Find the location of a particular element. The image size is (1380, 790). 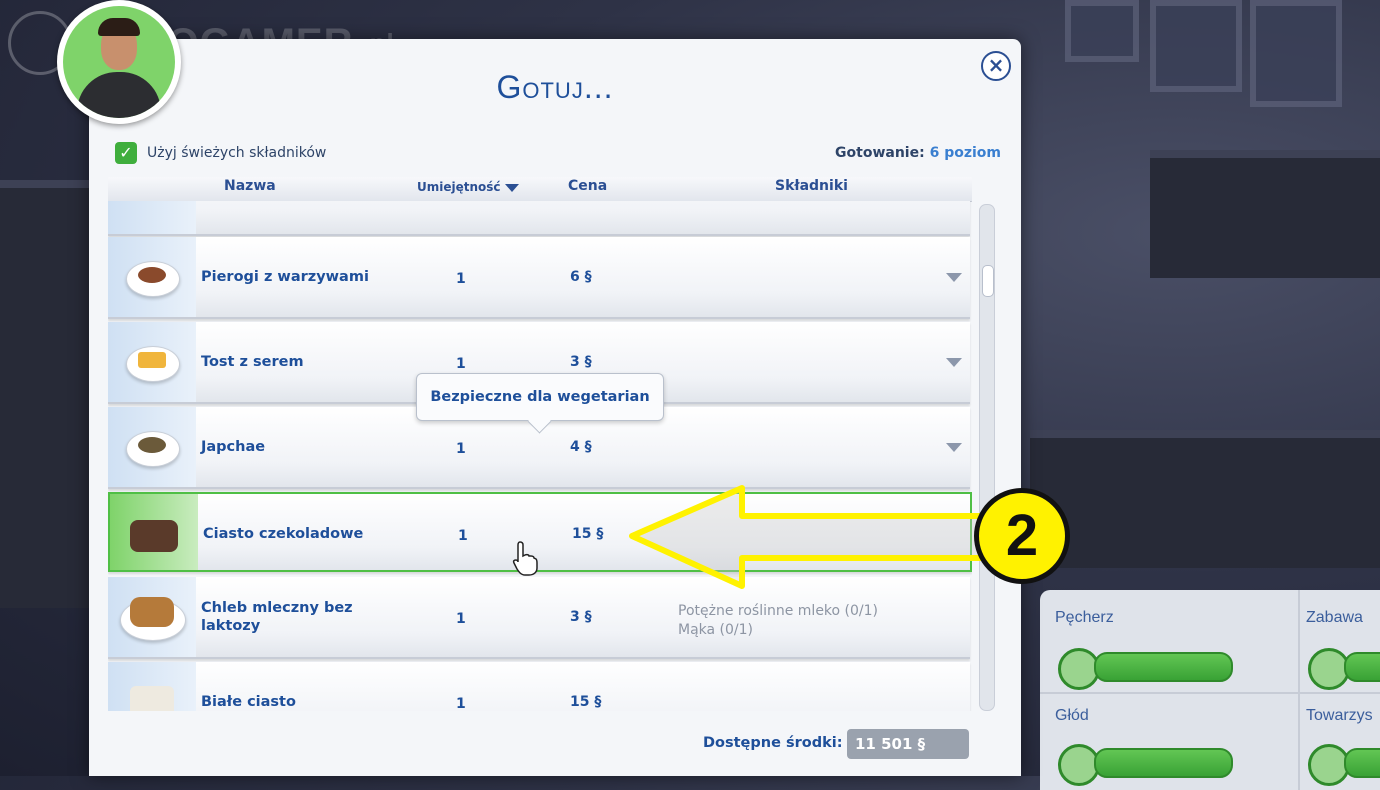

annotation-arrow-shape is located at coordinates (808, 537).